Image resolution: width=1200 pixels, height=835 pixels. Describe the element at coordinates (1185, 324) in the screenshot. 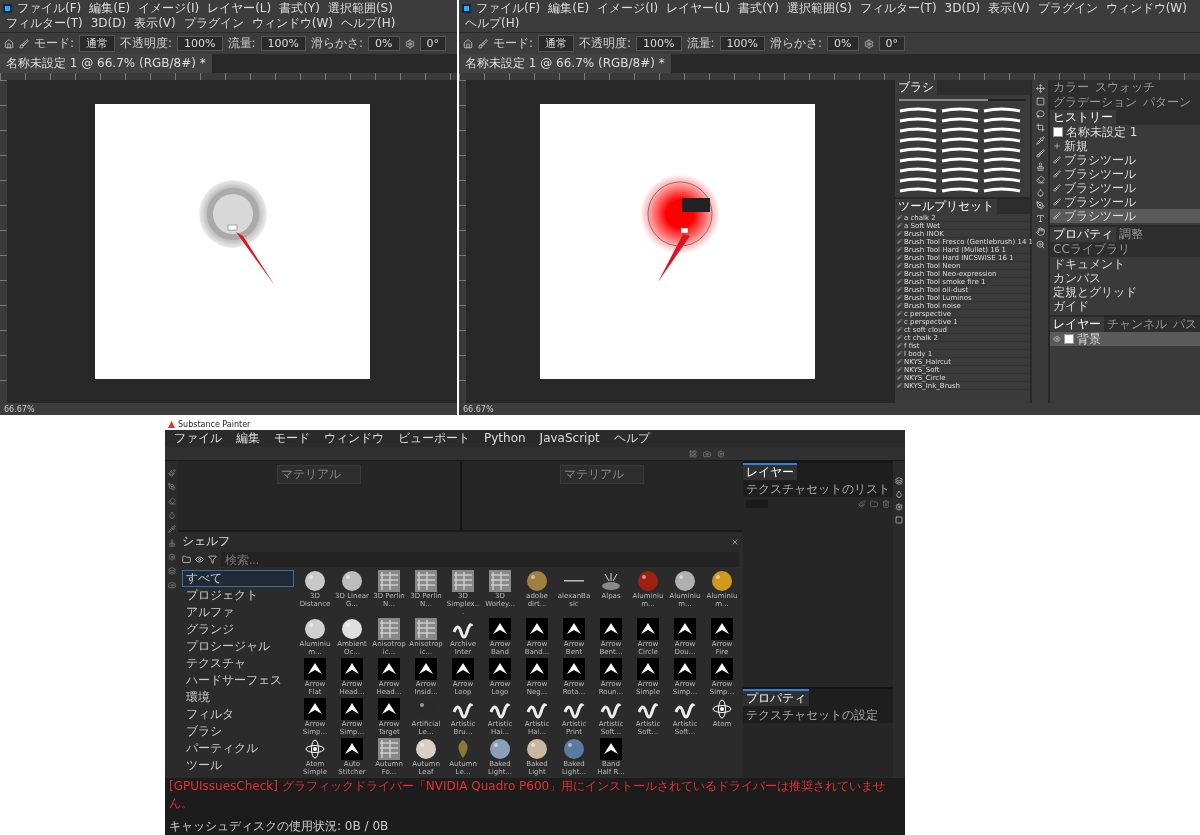

I see `panel-tab: パス` at that location.